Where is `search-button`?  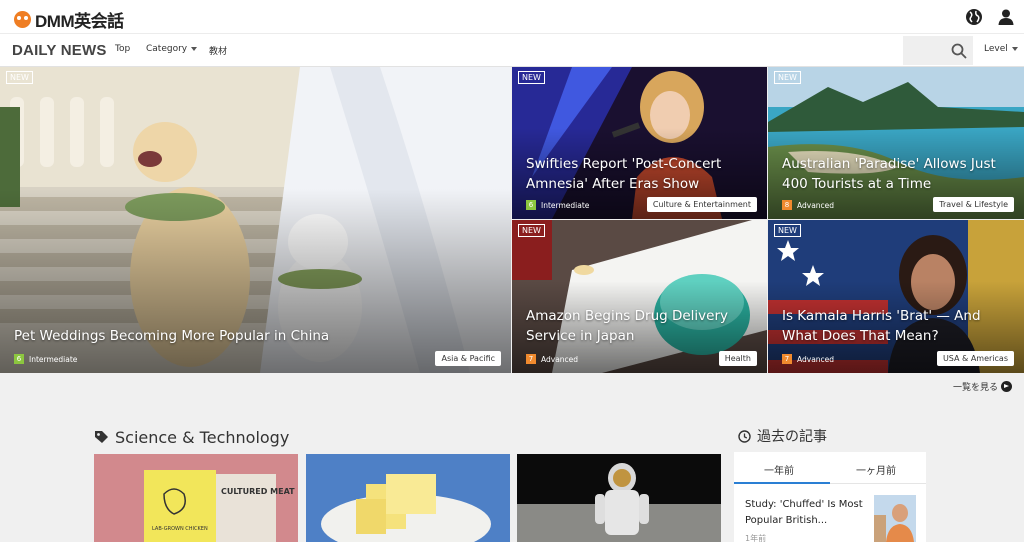
search-button is located at coordinates (938, 50).